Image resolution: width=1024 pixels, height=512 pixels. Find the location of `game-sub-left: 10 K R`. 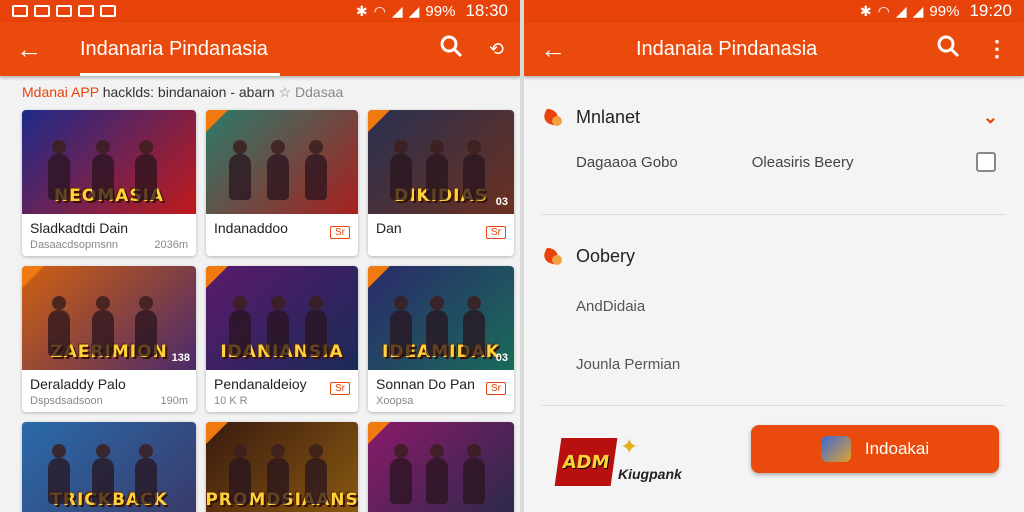

game-sub-left: 10 K R is located at coordinates (231, 401).